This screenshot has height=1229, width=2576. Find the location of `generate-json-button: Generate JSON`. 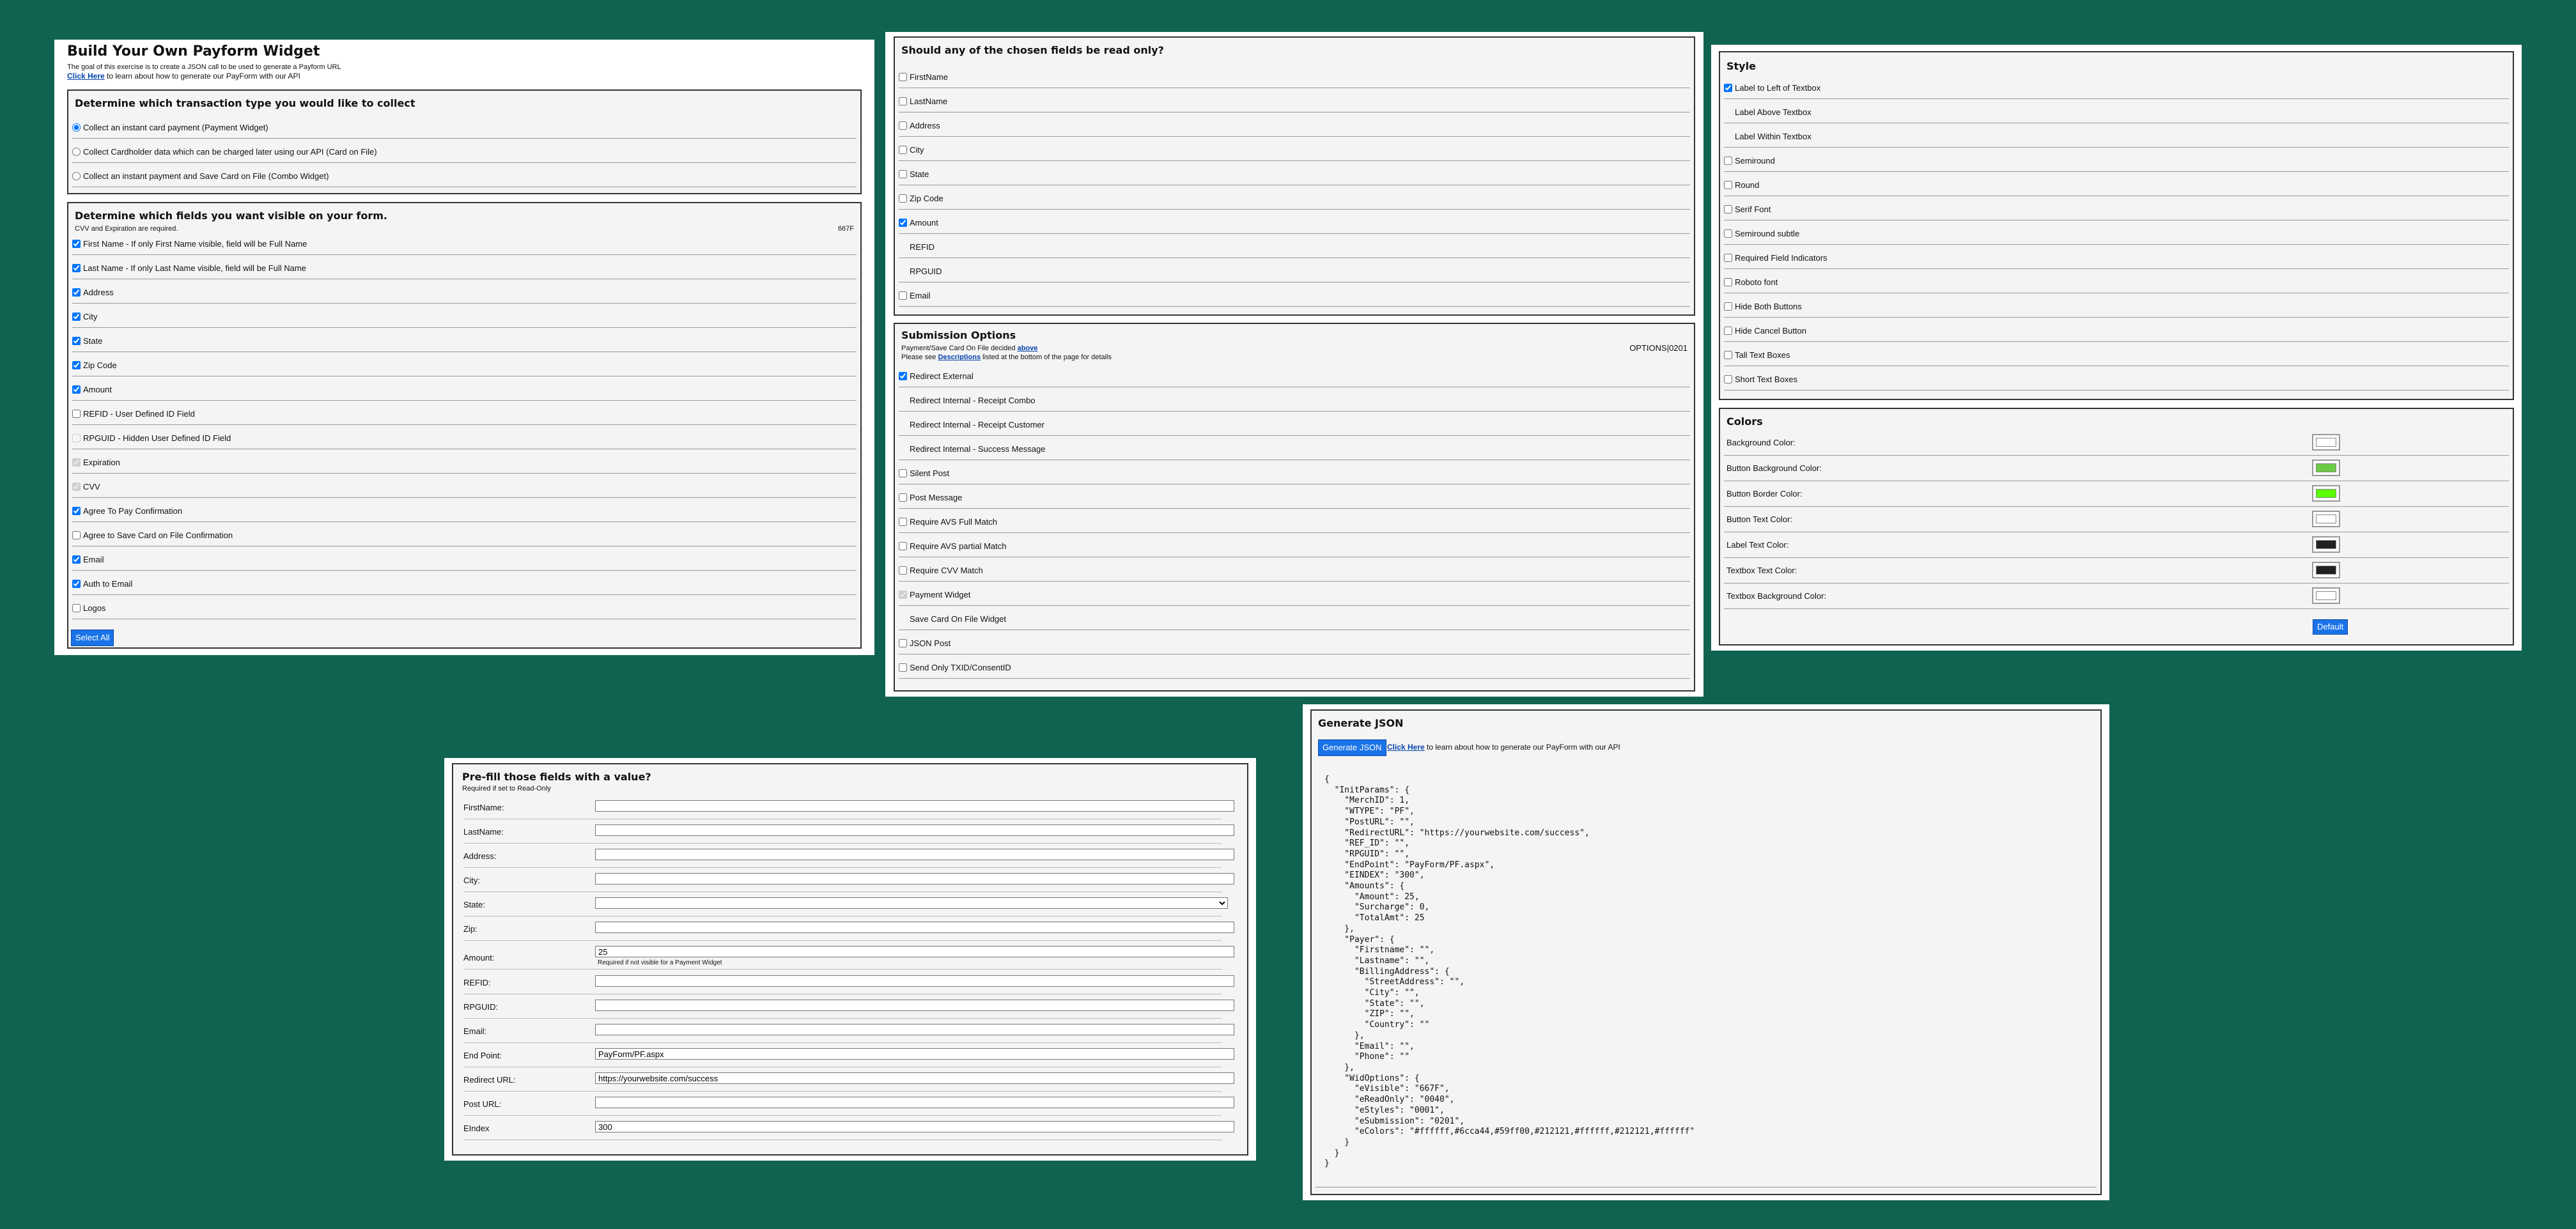

generate-json-button: Generate JSON is located at coordinates (1352, 748).